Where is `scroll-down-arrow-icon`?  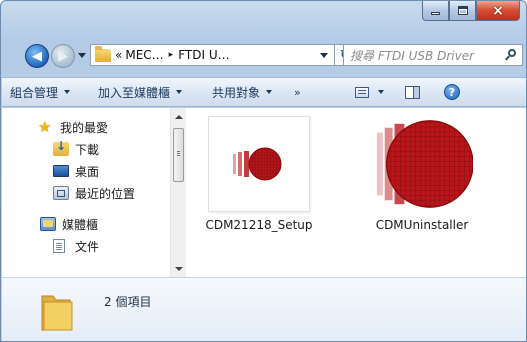
scroll-down-arrow-icon is located at coordinates (179, 269).